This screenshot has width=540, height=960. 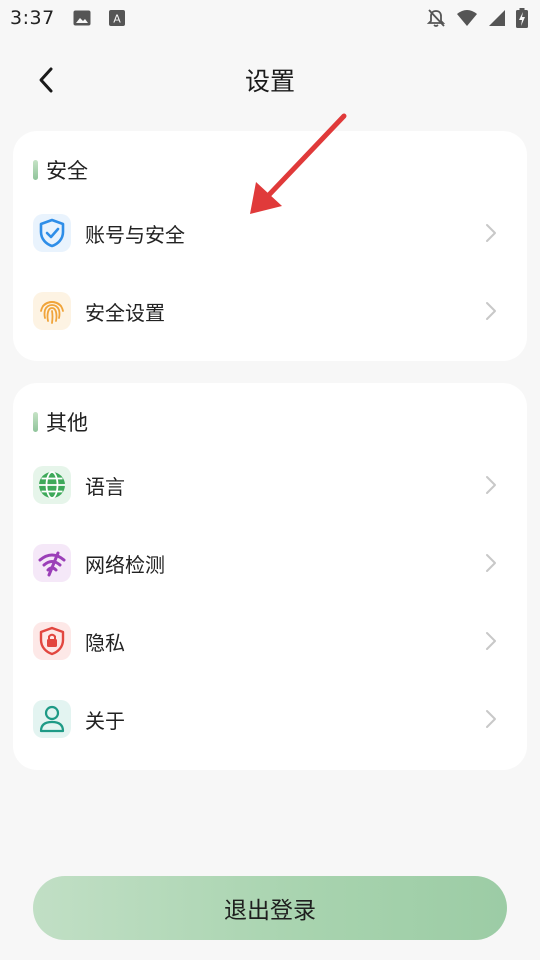 I want to click on section-title-text: 安全, so click(x=67, y=171).